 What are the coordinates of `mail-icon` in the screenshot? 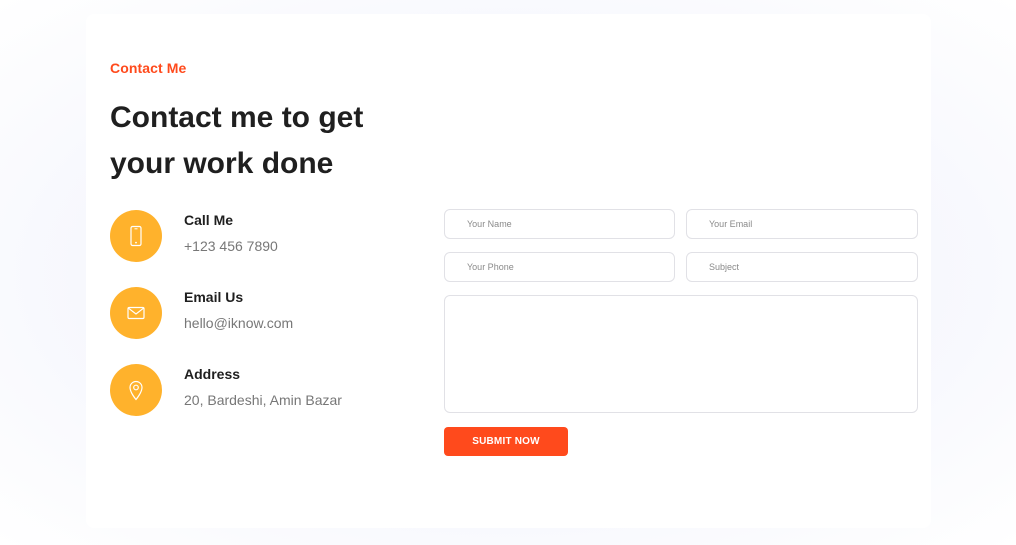 It's located at (136, 313).